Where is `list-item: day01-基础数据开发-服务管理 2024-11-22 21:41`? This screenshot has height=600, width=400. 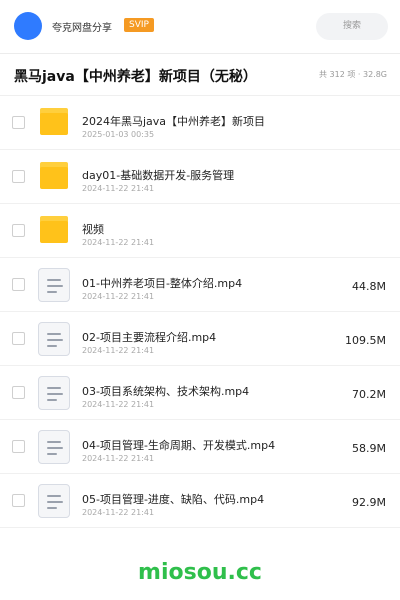
list-item: day01-基础数据开发-服务管理 2024-11-22 21:41 is located at coordinates (200, 177).